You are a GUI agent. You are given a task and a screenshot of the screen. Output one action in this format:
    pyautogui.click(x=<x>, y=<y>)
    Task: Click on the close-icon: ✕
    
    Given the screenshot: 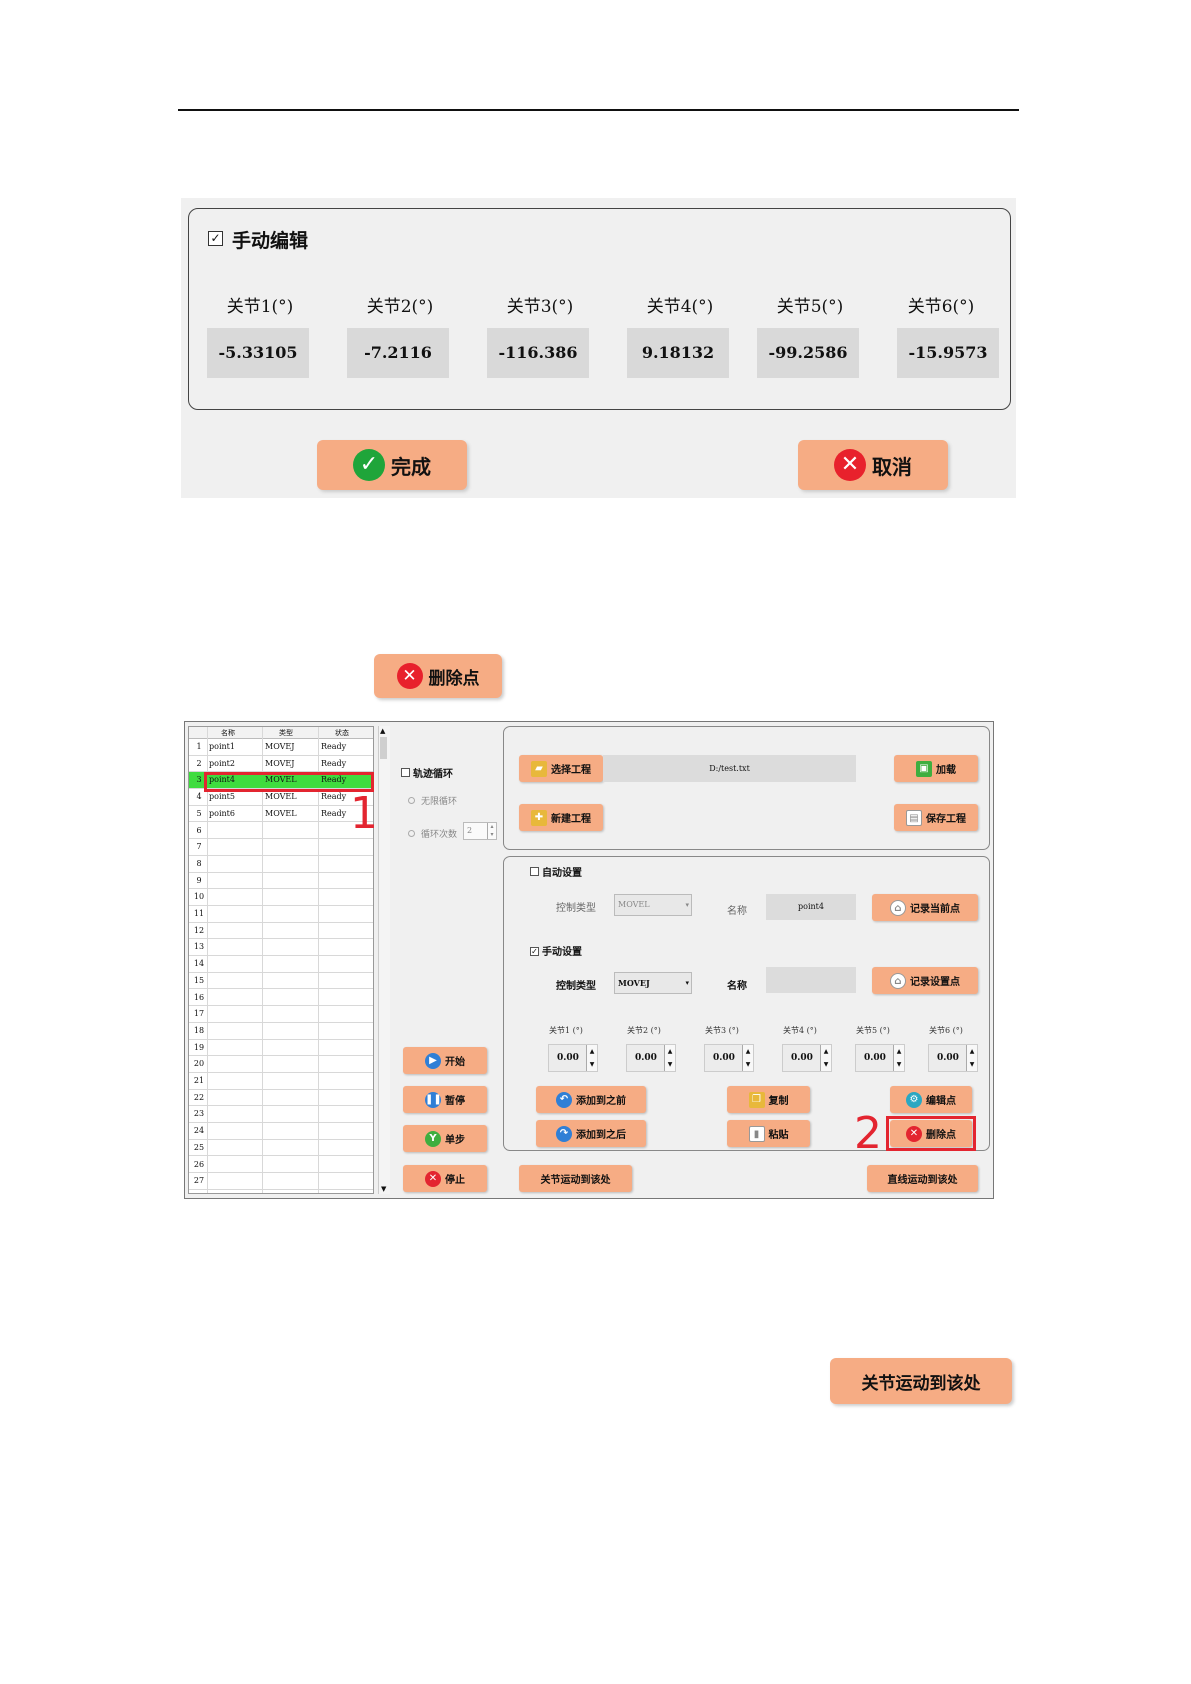 What is the action you would take?
    pyautogui.click(x=409, y=676)
    